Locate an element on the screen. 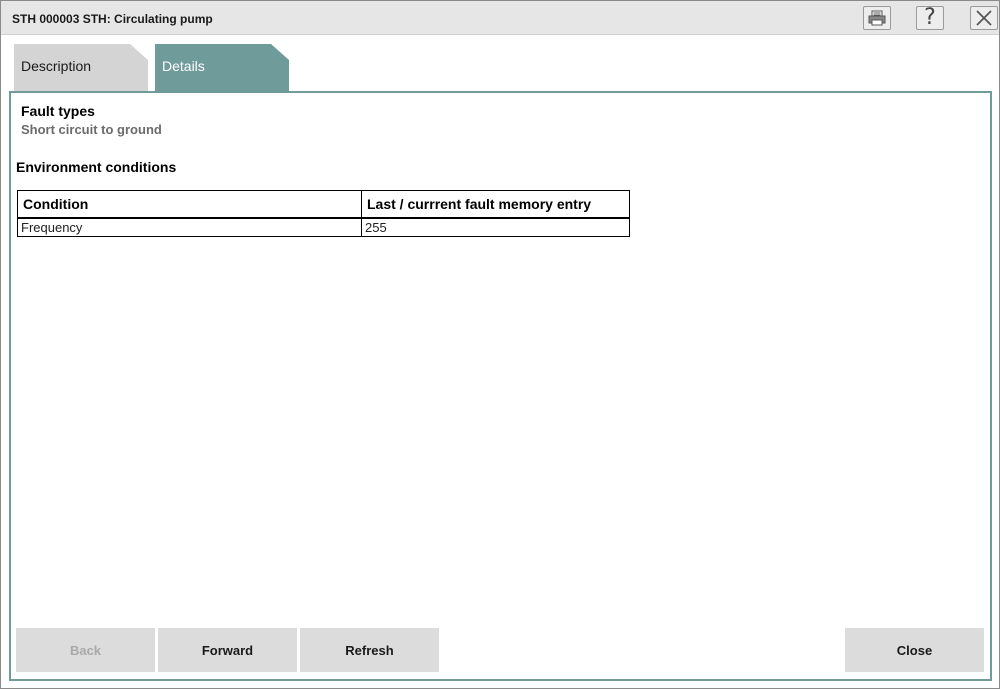 The width and height of the screenshot is (1000, 689). refresh-button: Refresh is located at coordinates (369, 650).